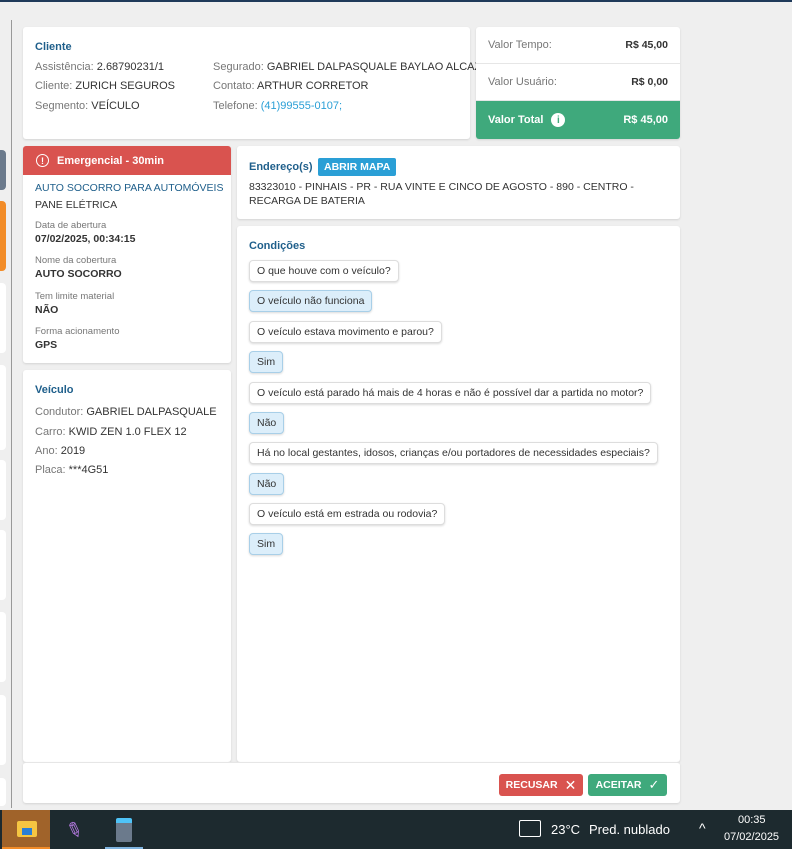 This screenshot has width=792, height=849. I want to click on action-bar: RECUSAR ✕ ACEITAR ✓, so click(351, 782).